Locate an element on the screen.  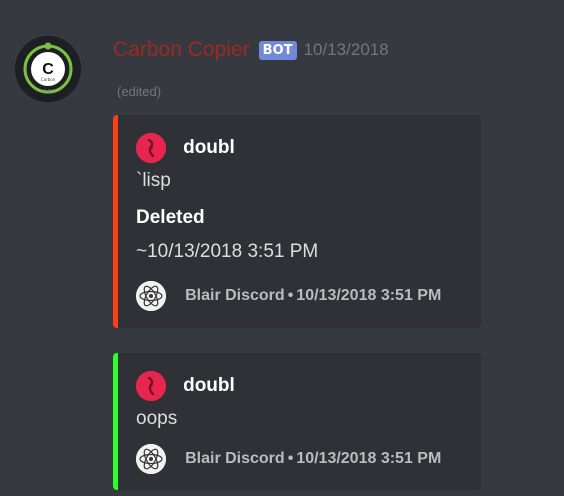
username: Carbon Copier is located at coordinates (181, 49).